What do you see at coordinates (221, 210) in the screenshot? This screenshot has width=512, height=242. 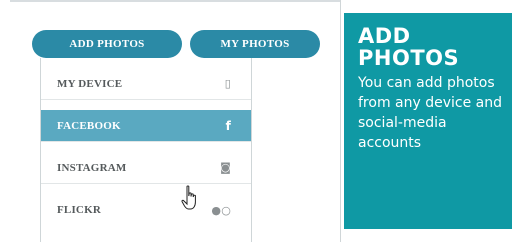 I see `flickr-icon: ●○` at bounding box center [221, 210].